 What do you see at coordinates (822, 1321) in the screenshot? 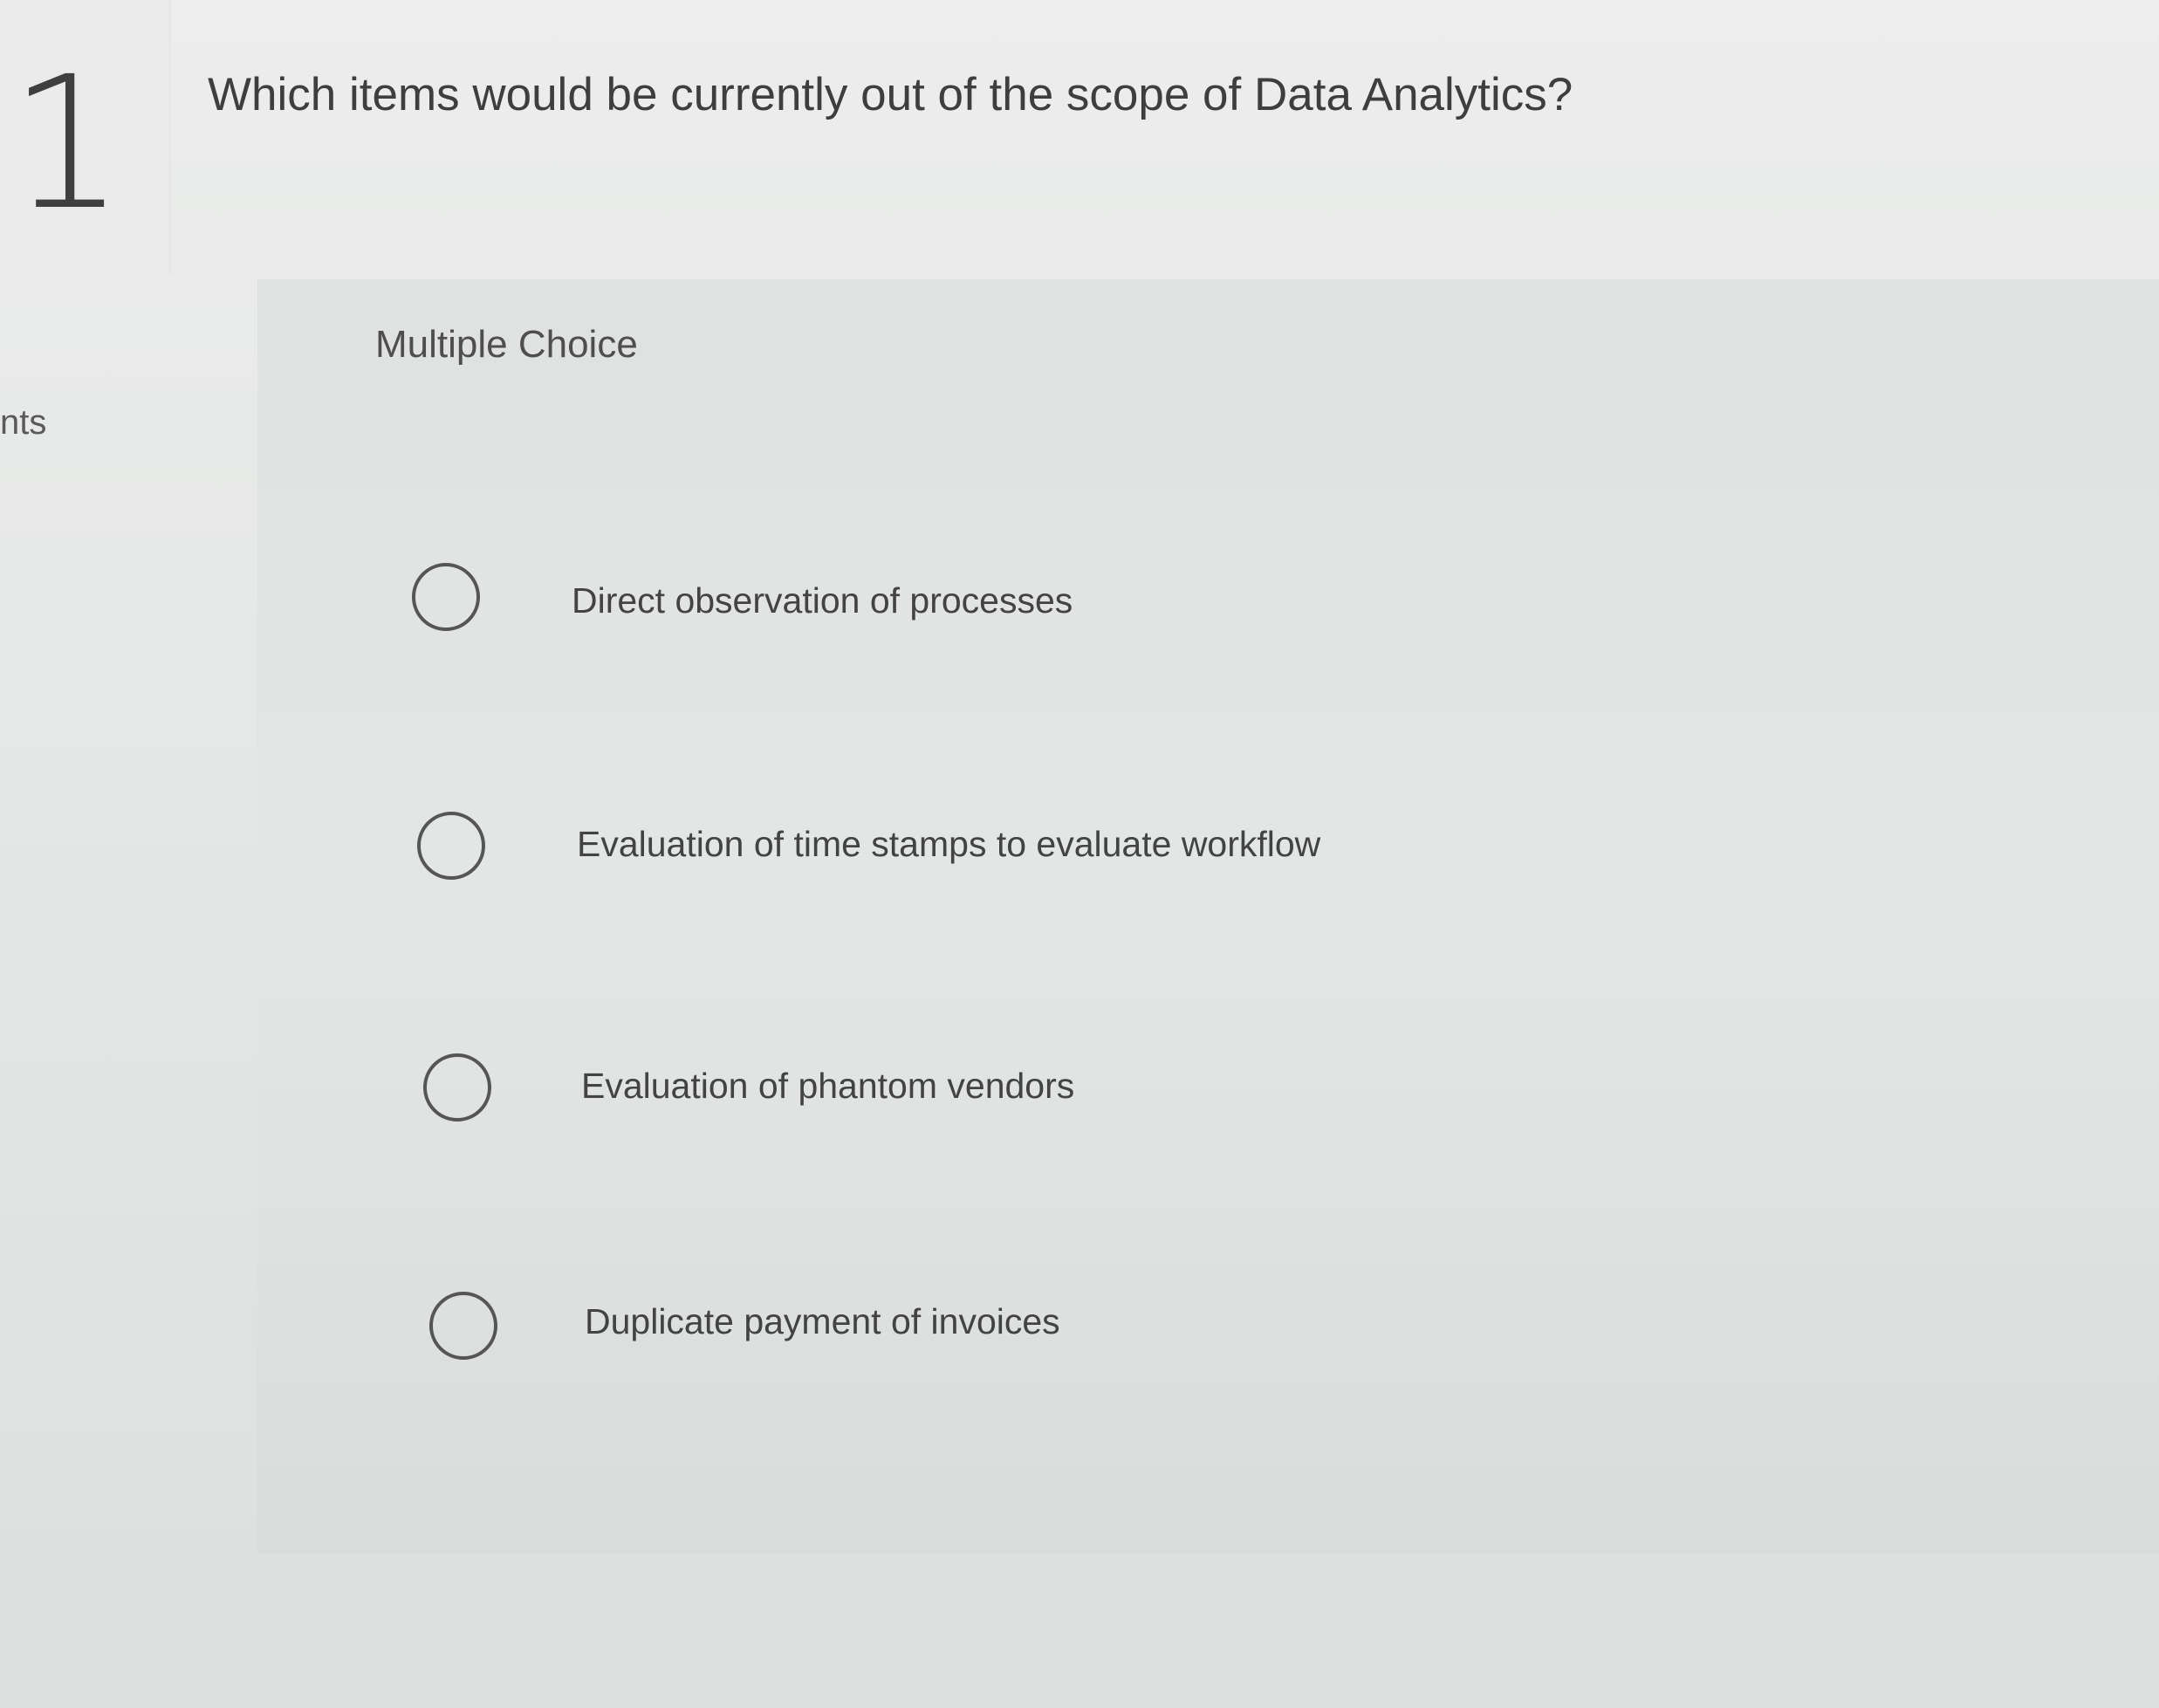
I see `option-label-4: Duplicate payment of invoices` at bounding box center [822, 1321].